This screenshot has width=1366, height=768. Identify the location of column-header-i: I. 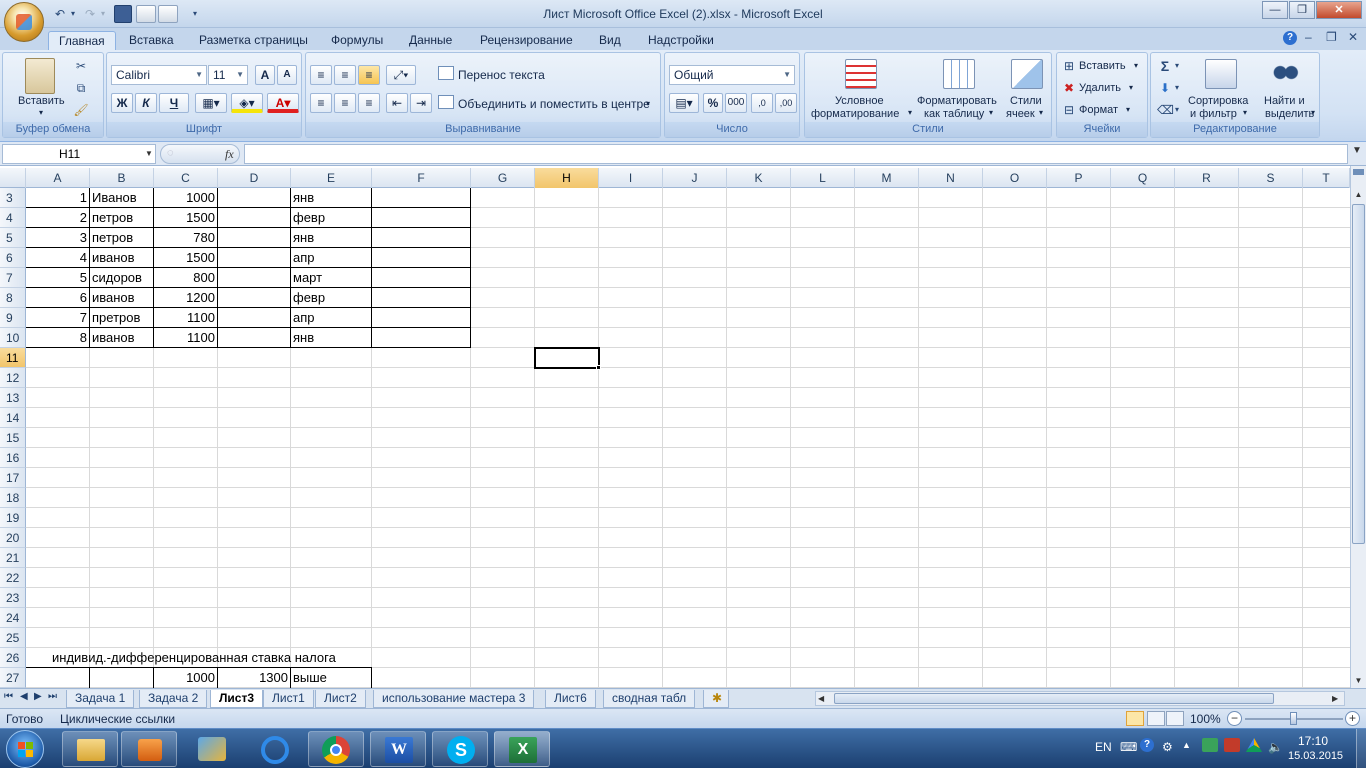
(631, 178).